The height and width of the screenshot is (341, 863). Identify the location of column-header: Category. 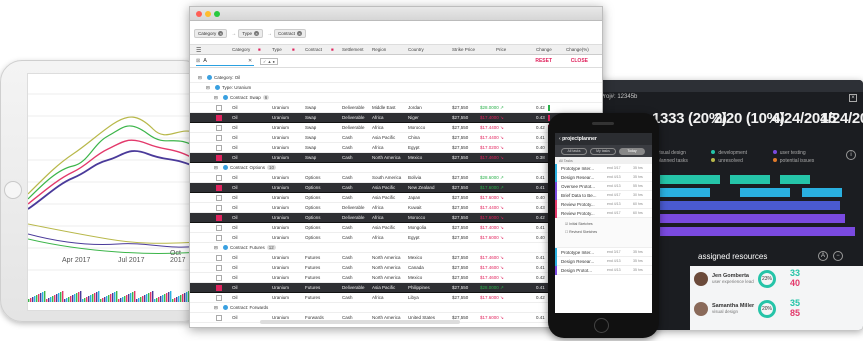
(241, 49).